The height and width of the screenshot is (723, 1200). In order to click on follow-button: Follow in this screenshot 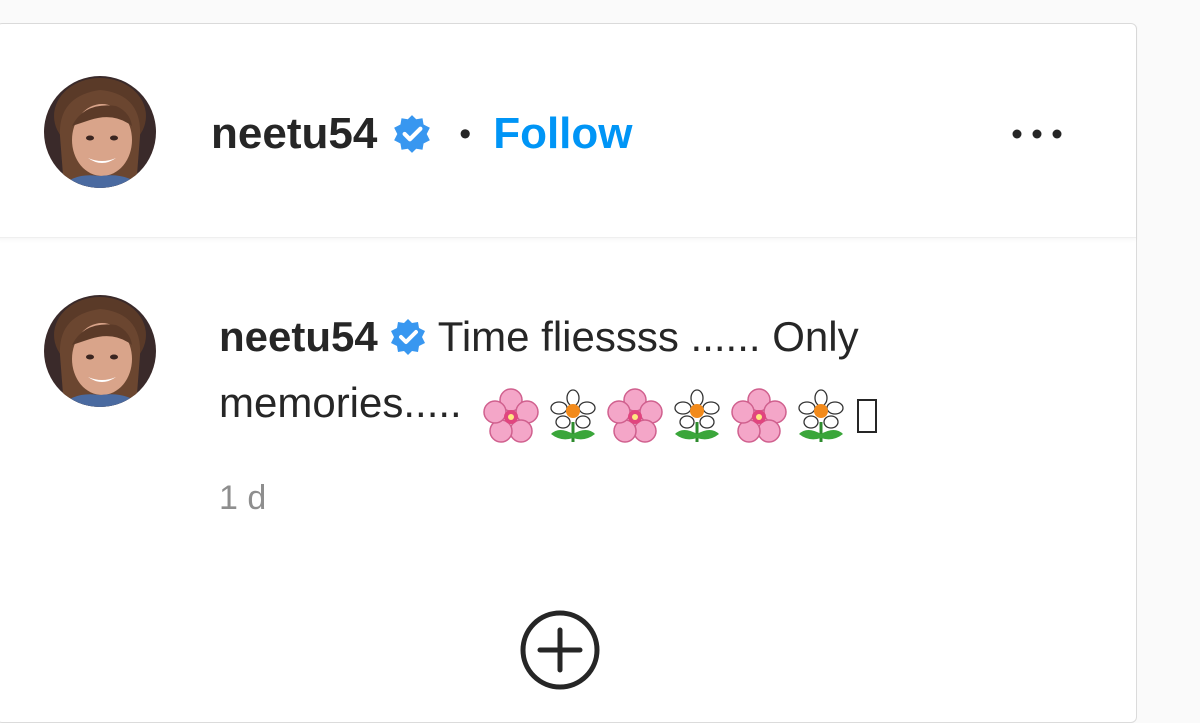, I will do `click(562, 134)`.